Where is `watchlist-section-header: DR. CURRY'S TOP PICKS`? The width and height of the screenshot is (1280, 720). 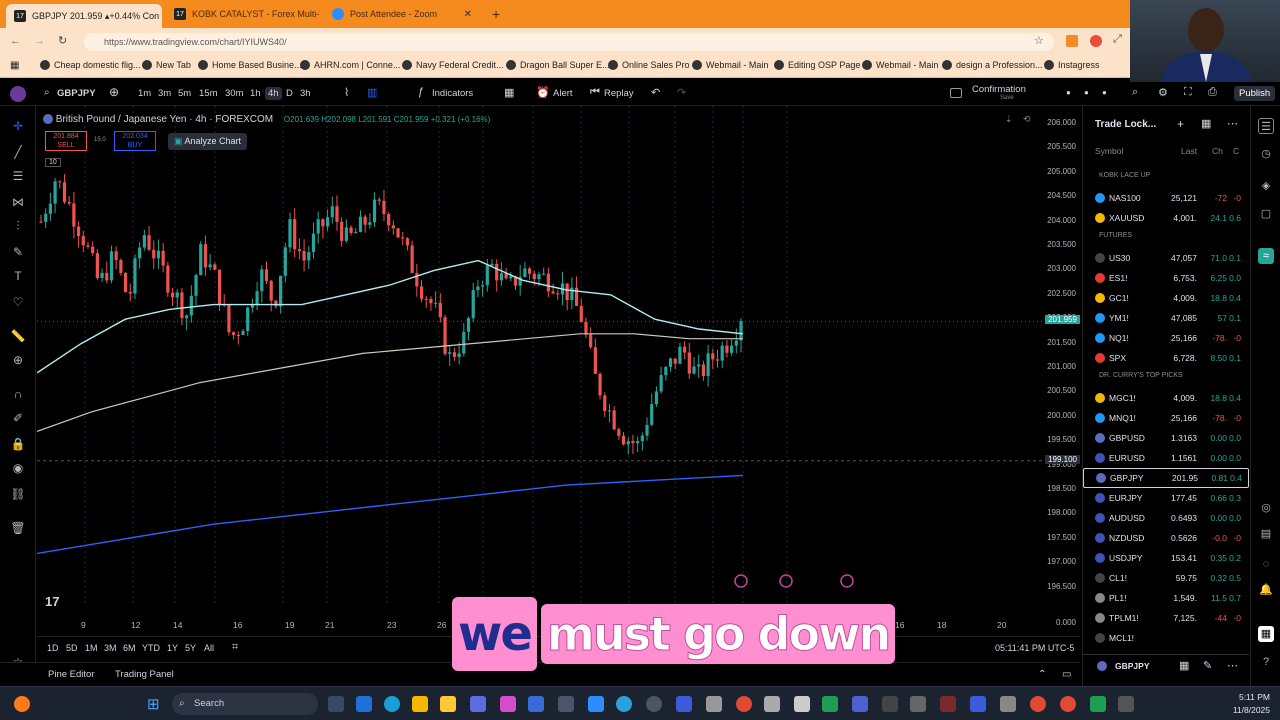
watchlist-section-header: DR. CURRY'S TOP PICKS is located at coordinates (1141, 375).